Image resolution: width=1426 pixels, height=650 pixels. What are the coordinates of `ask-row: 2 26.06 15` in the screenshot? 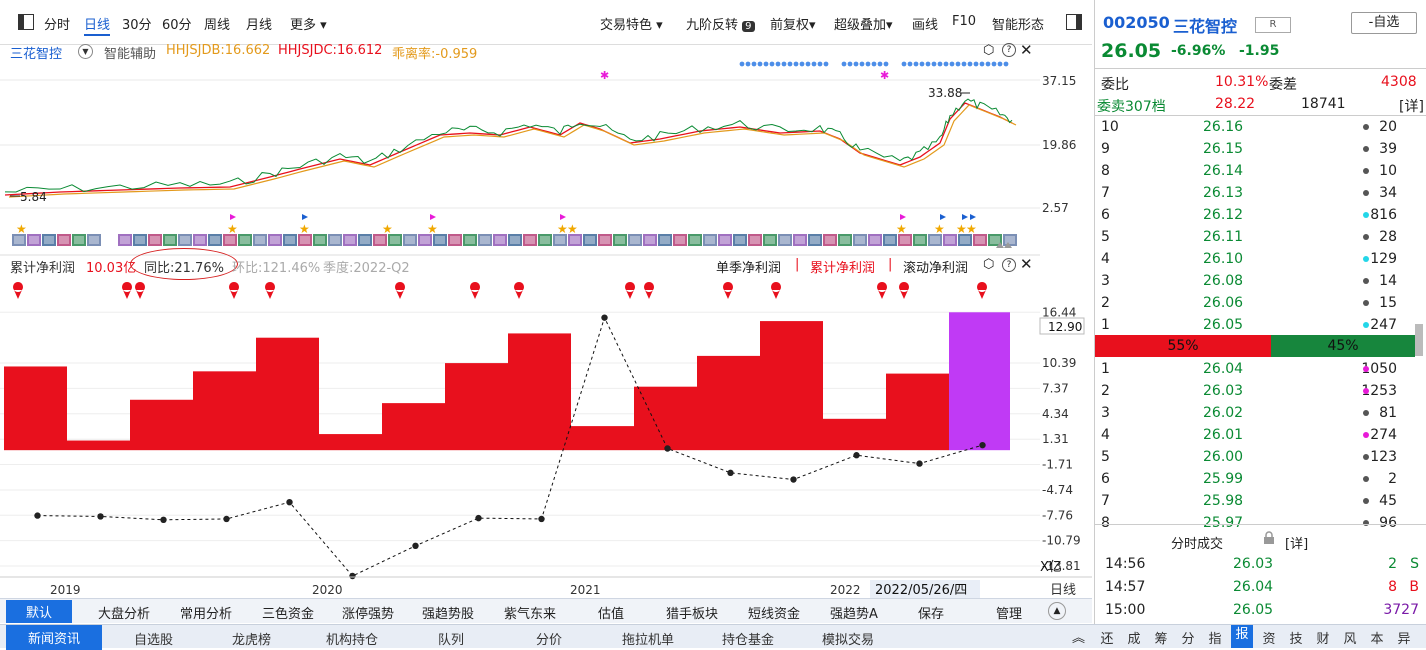 It's located at (1260, 303).